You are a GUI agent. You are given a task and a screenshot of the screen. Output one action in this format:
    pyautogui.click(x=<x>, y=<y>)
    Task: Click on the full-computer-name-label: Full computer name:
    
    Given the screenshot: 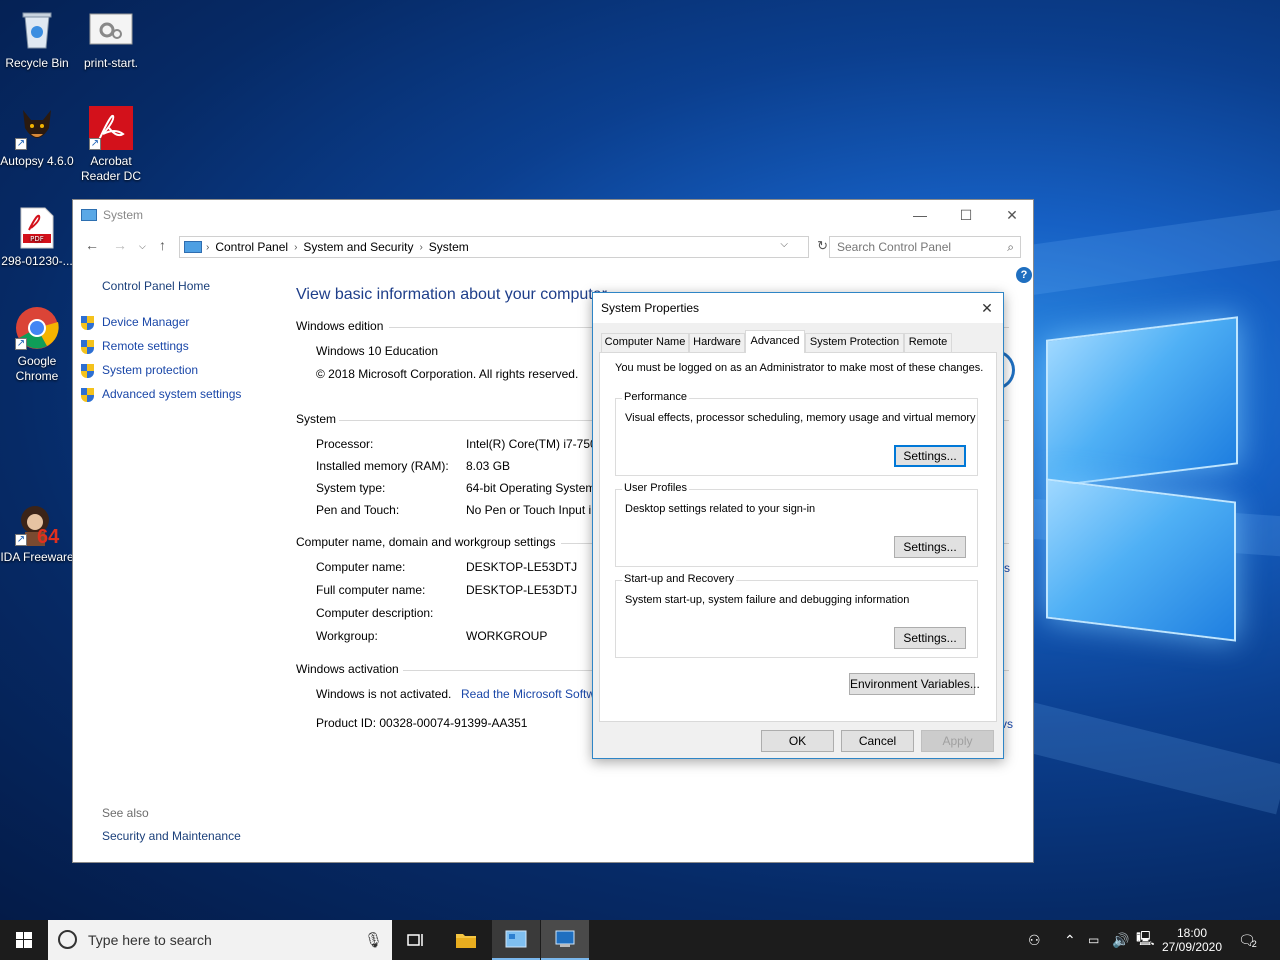 What is the action you would take?
    pyautogui.click(x=371, y=590)
    